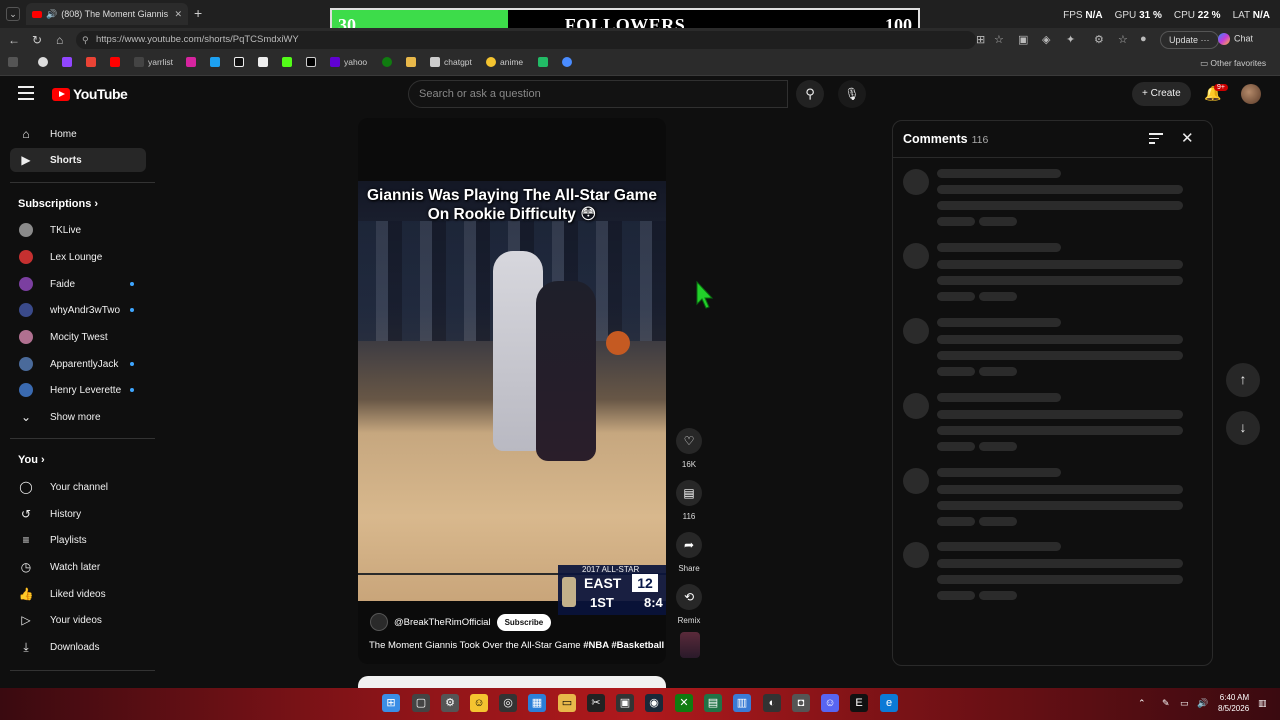 This screenshot has height=720, width=1280. What do you see at coordinates (215, 62) in the screenshot?
I see `bookmark-app-icon` at bounding box center [215, 62].